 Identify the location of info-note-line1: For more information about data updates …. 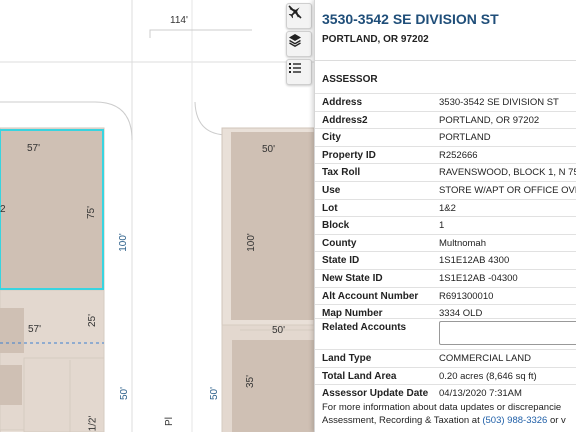
(442, 407).